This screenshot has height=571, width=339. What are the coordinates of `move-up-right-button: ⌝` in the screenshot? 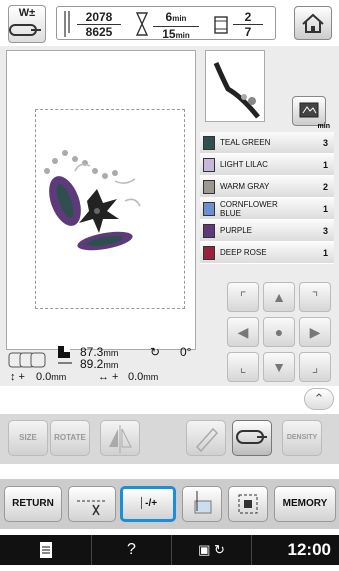 It's located at (315, 297).